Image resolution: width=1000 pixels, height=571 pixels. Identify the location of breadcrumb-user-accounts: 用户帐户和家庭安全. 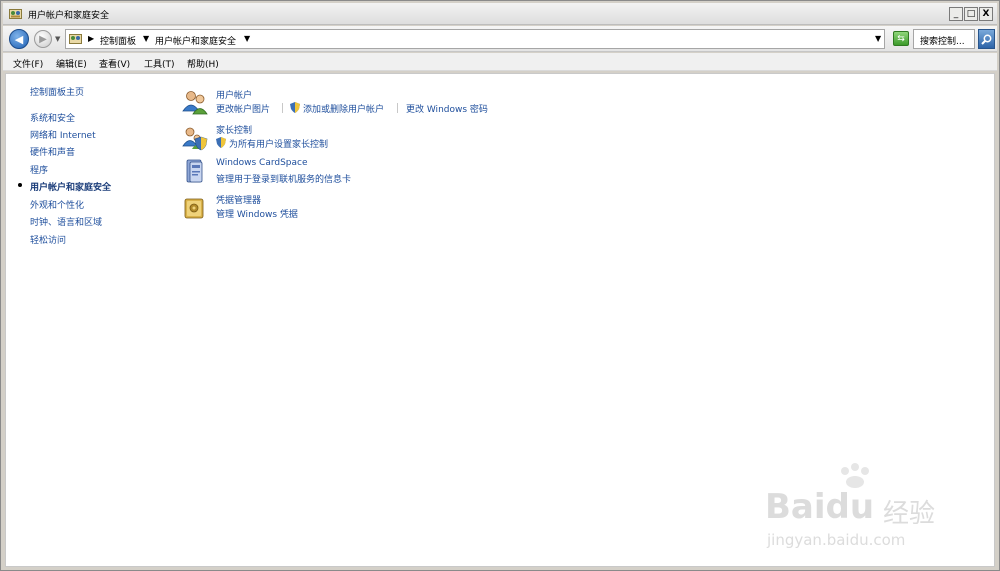
(195, 40).